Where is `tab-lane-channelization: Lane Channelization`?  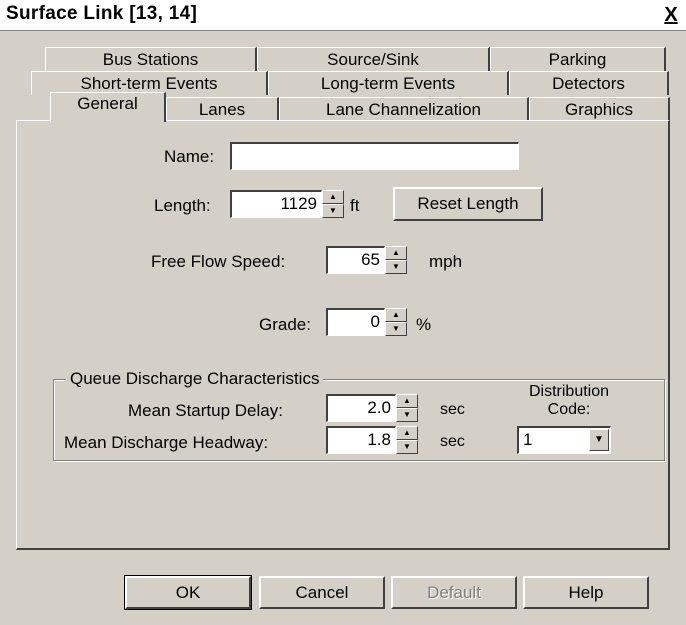 tab-lane-channelization: Lane Channelization is located at coordinates (404, 109).